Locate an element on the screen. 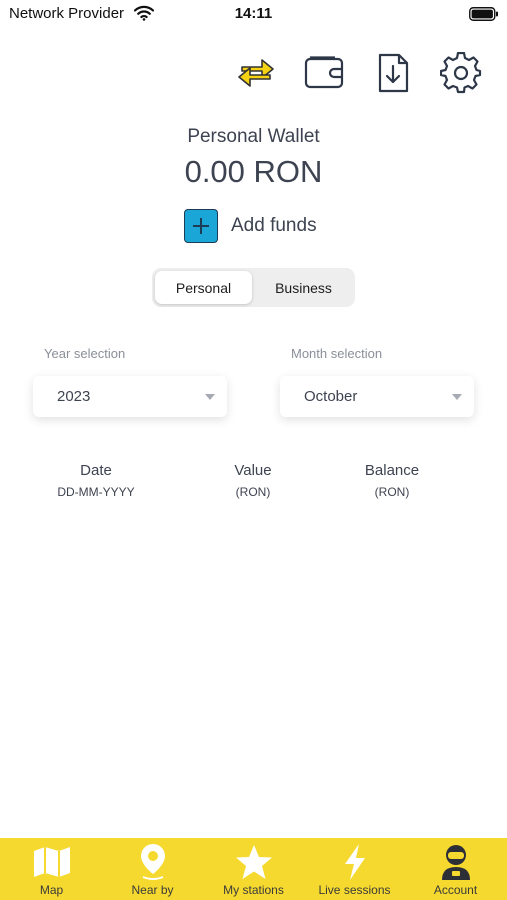 The image size is (507, 900). transfer-icon is located at coordinates (256, 75).